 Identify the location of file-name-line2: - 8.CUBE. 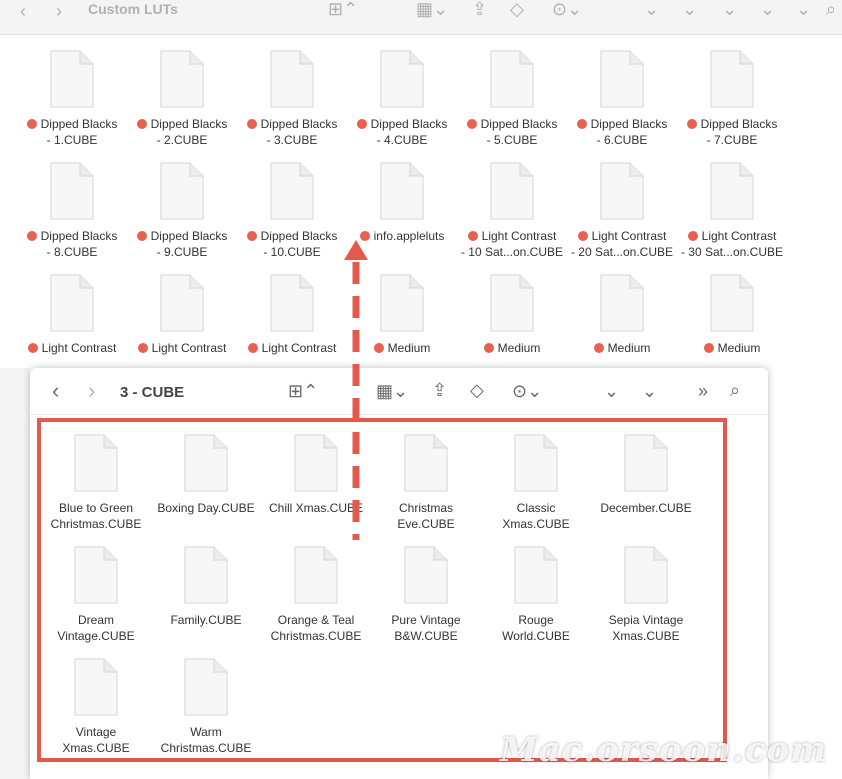
(72, 252).